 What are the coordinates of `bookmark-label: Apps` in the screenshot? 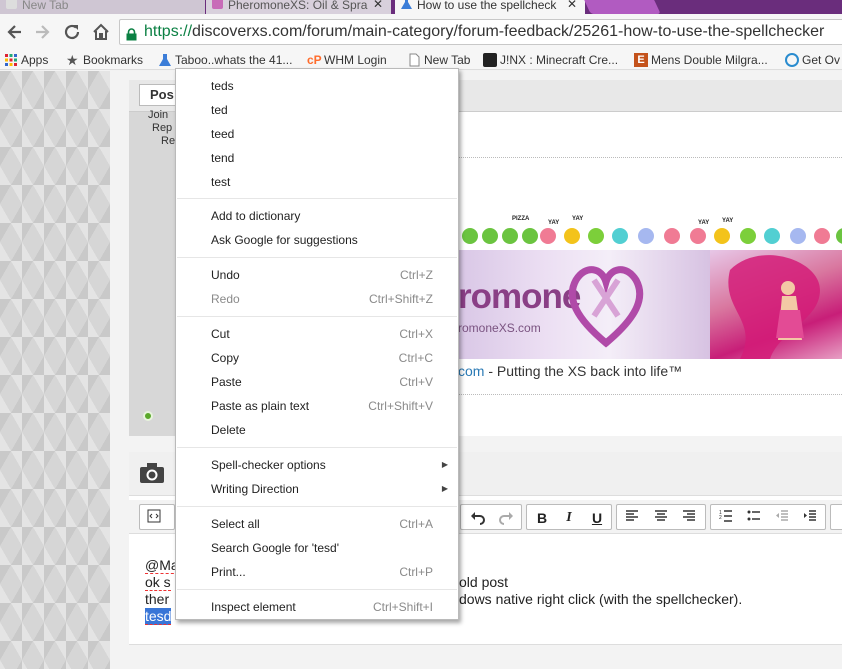 It's located at (35, 60).